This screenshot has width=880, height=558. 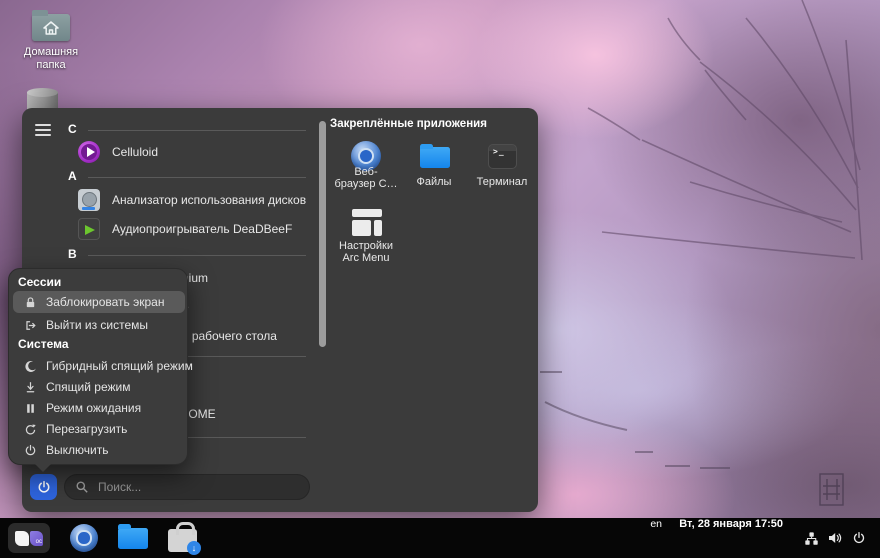 I want to click on disk-usage-analyzer-icon, so click(x=89, y=200).